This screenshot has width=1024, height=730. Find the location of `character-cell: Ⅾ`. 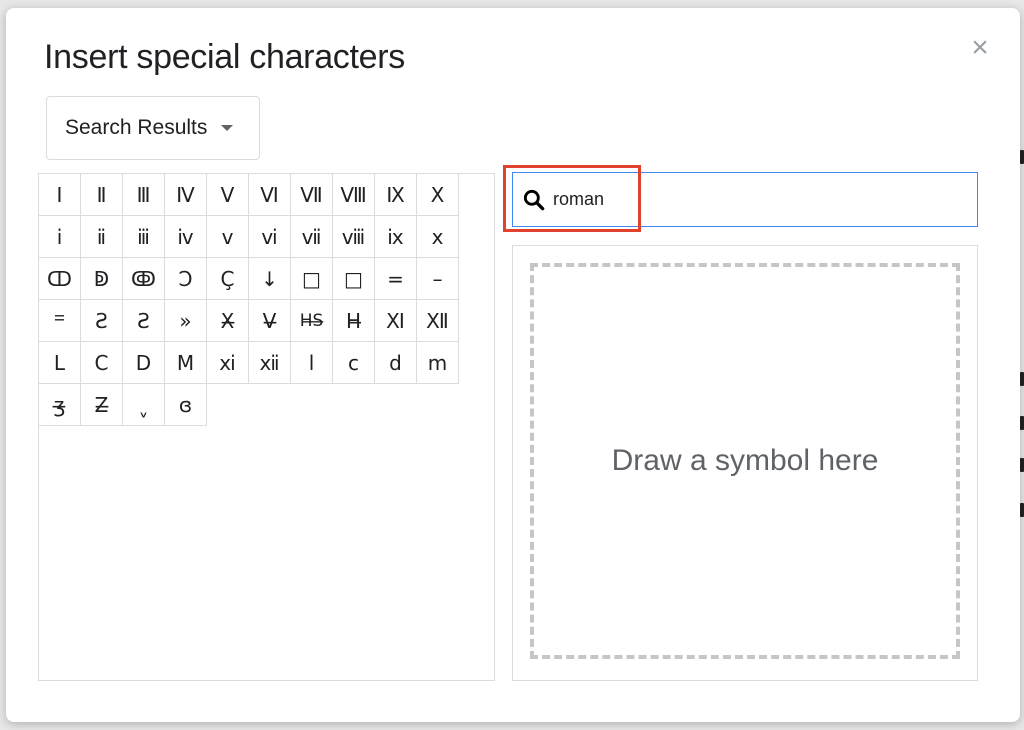

character-cell: Ⅾ is located at coordinates (144, 363).